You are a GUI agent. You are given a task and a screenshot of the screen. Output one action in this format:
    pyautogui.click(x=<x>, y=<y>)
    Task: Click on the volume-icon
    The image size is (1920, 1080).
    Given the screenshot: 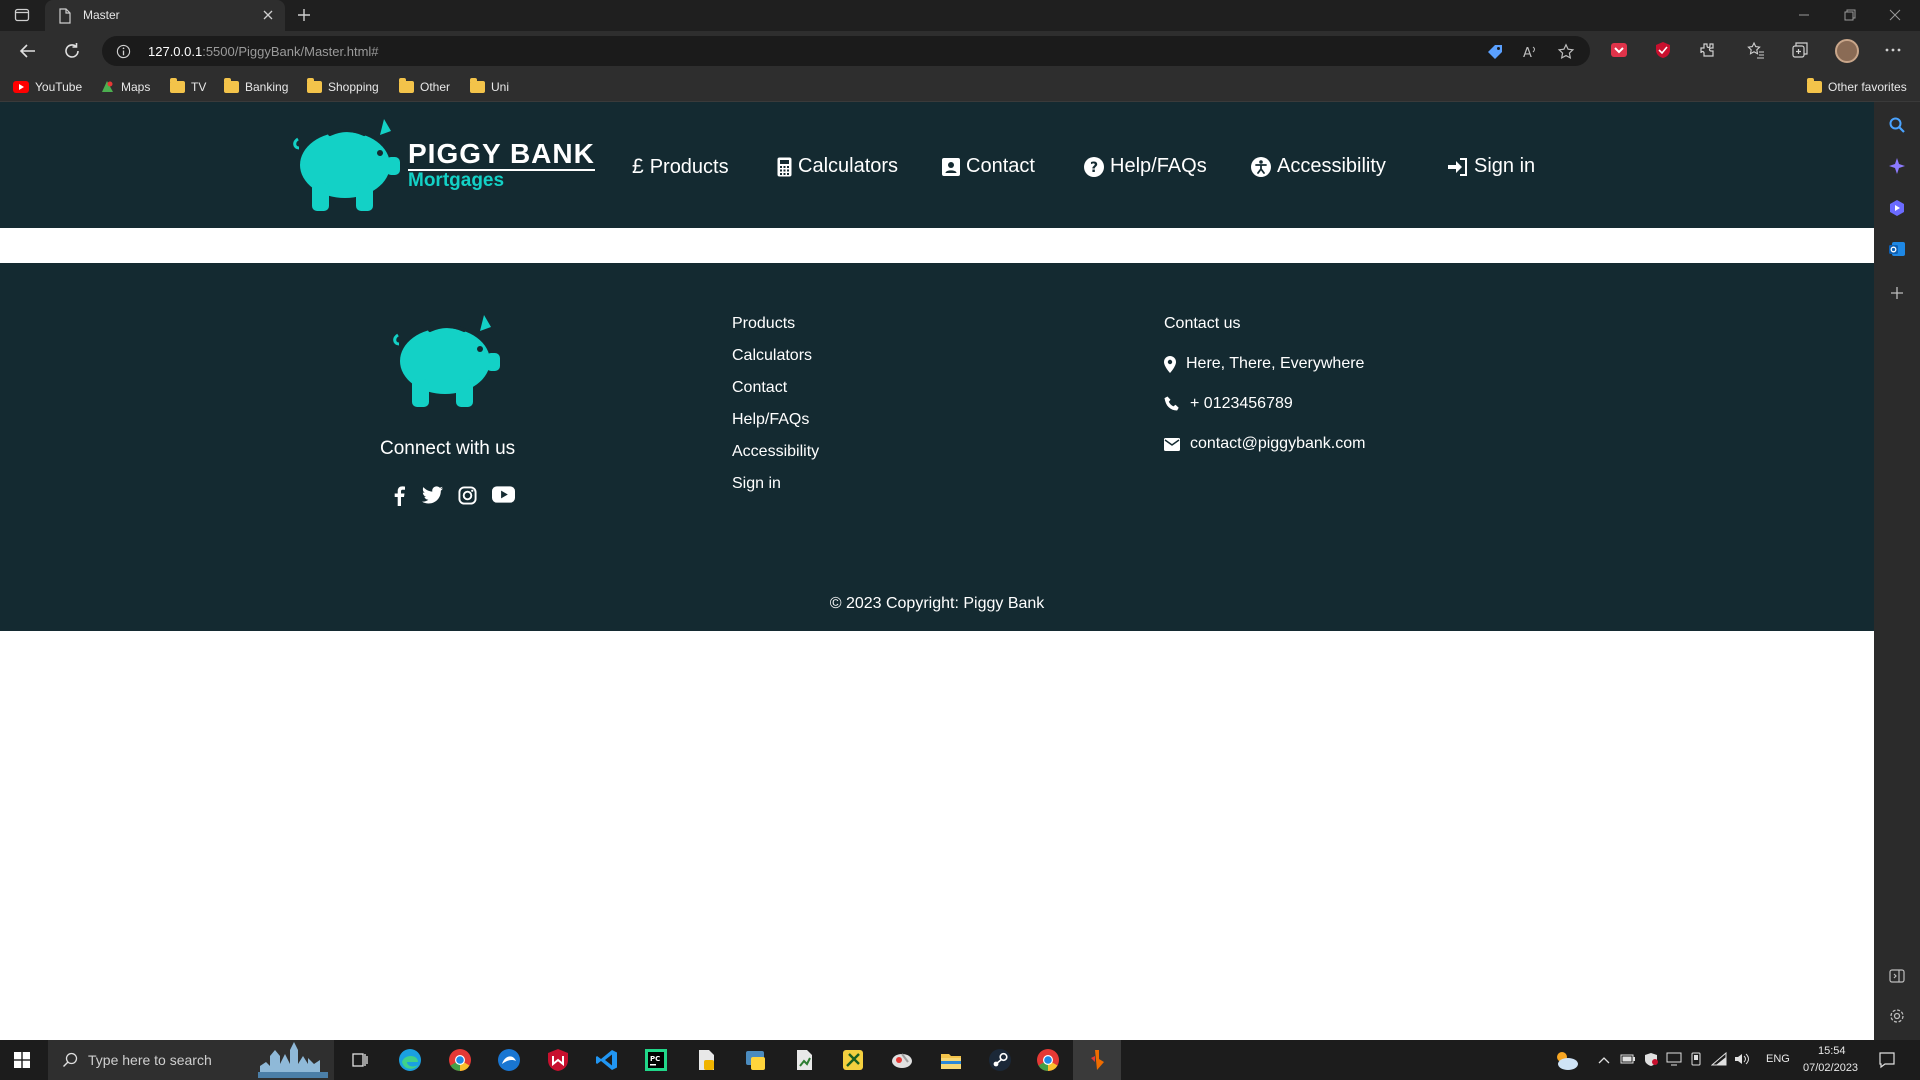 What is the action you would take?
    pyautogui.click(x=1742, y=1059)
    